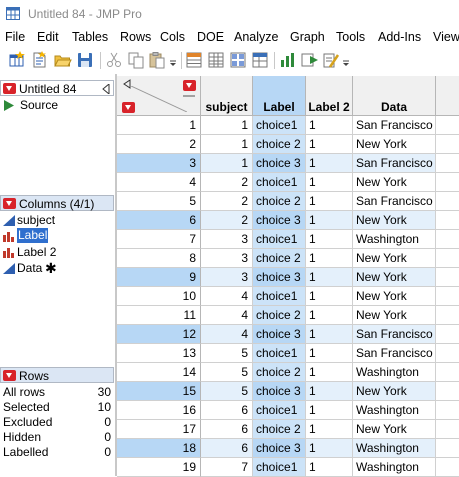 This screenshot has height=477, width=459. Describe the element at coordinates (288, 239) in the screenshot. I see `table-row: 7 3 choice1 1 Washington` at that location.